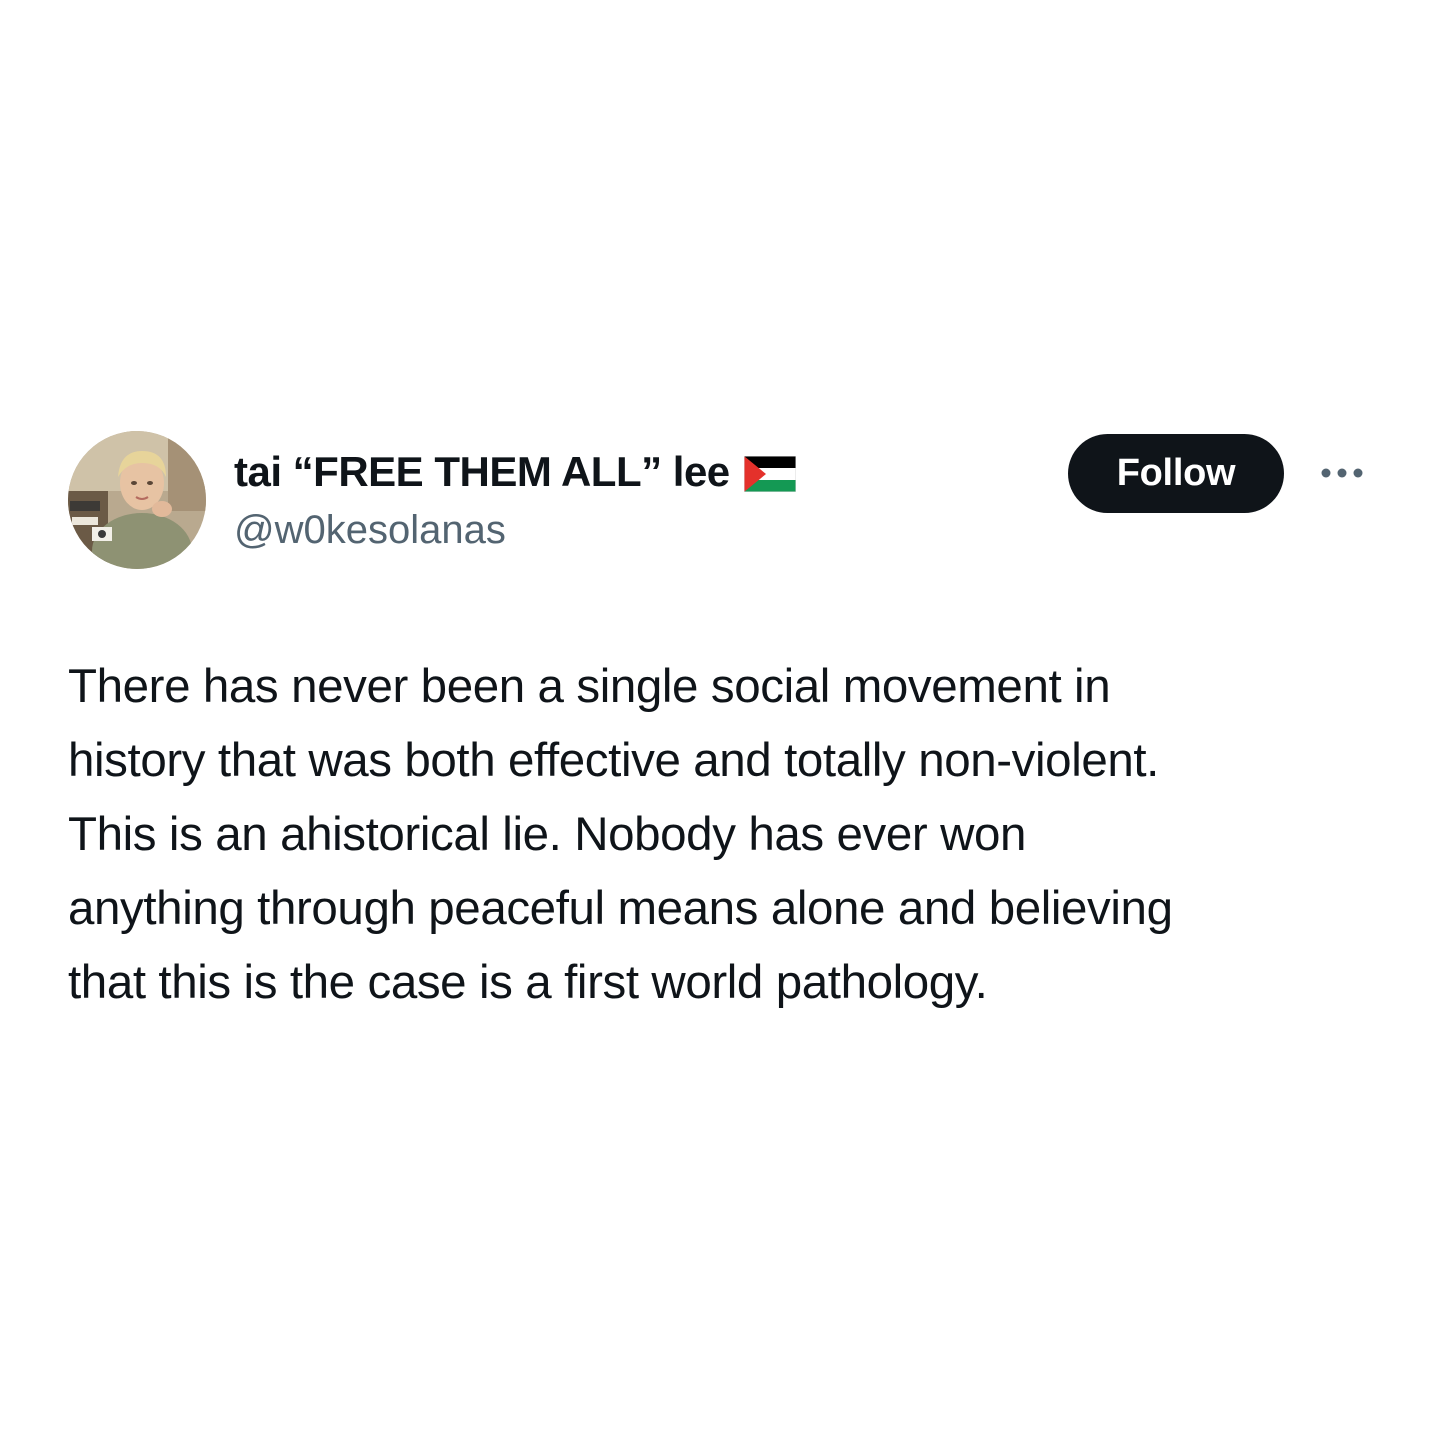 This screenshot has height=1439, width=1440. I want to click on follow-button: Follow, so click(1176, 473).